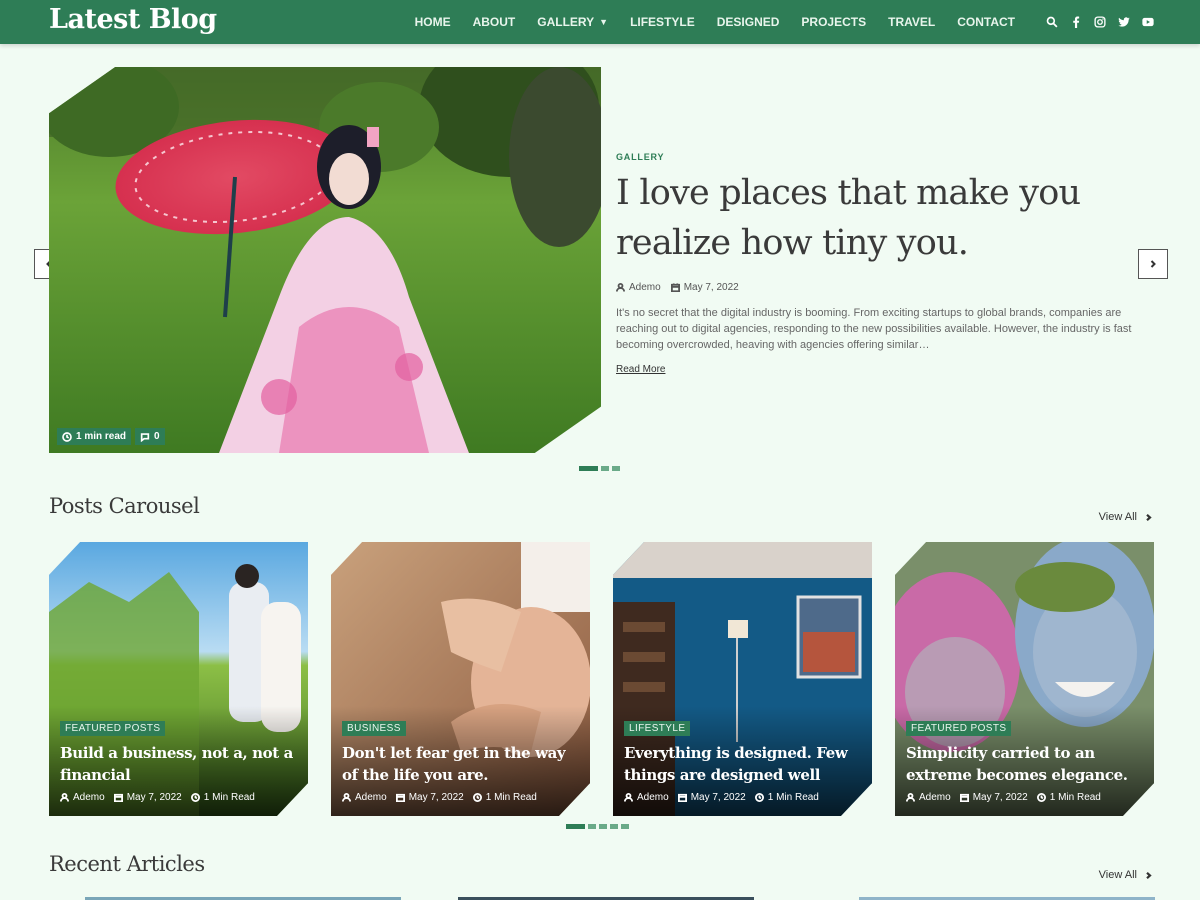 The height and width of the screenshot is (900, 1200). What do you see at coordinates (494, 22) in the screenshot?
I see `nav-about: ABOUT` at bounding box center [494, 22].